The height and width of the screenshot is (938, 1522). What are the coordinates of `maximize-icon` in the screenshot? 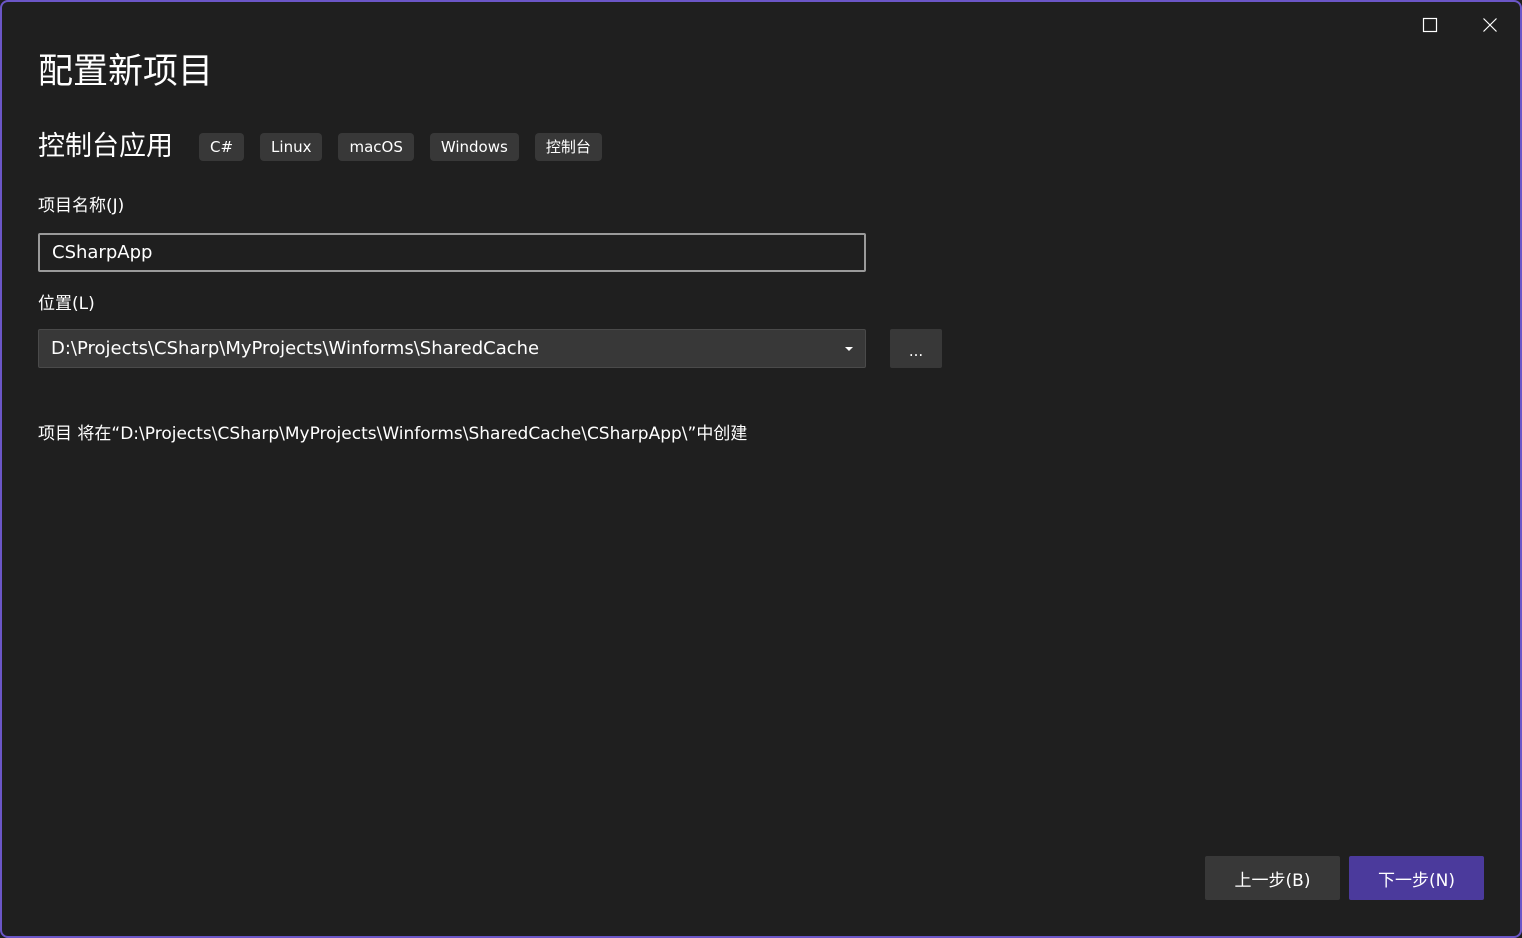 It's located at (1430, 25).